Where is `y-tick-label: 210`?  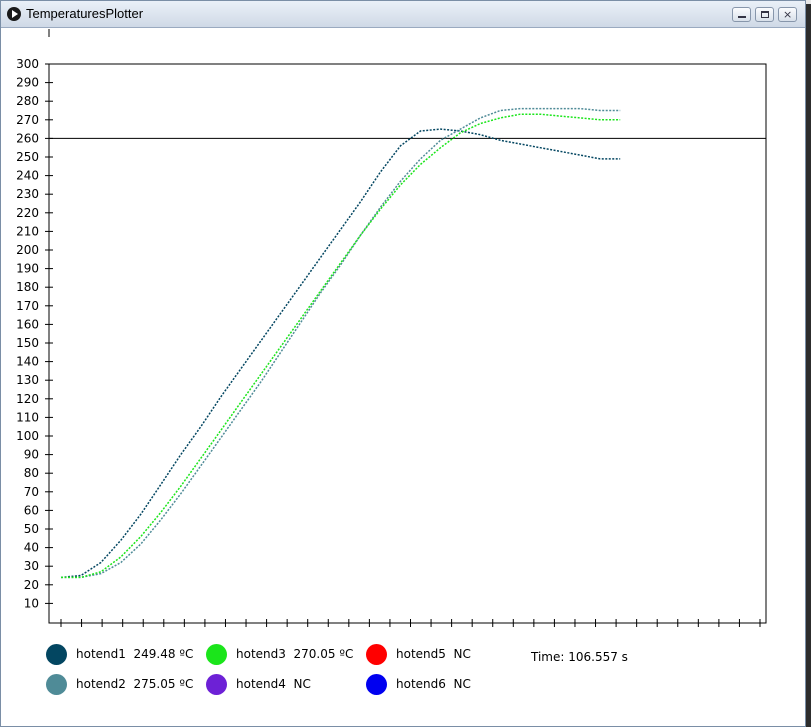
y-tick-label: 210 is located at coordinates (27, 231).